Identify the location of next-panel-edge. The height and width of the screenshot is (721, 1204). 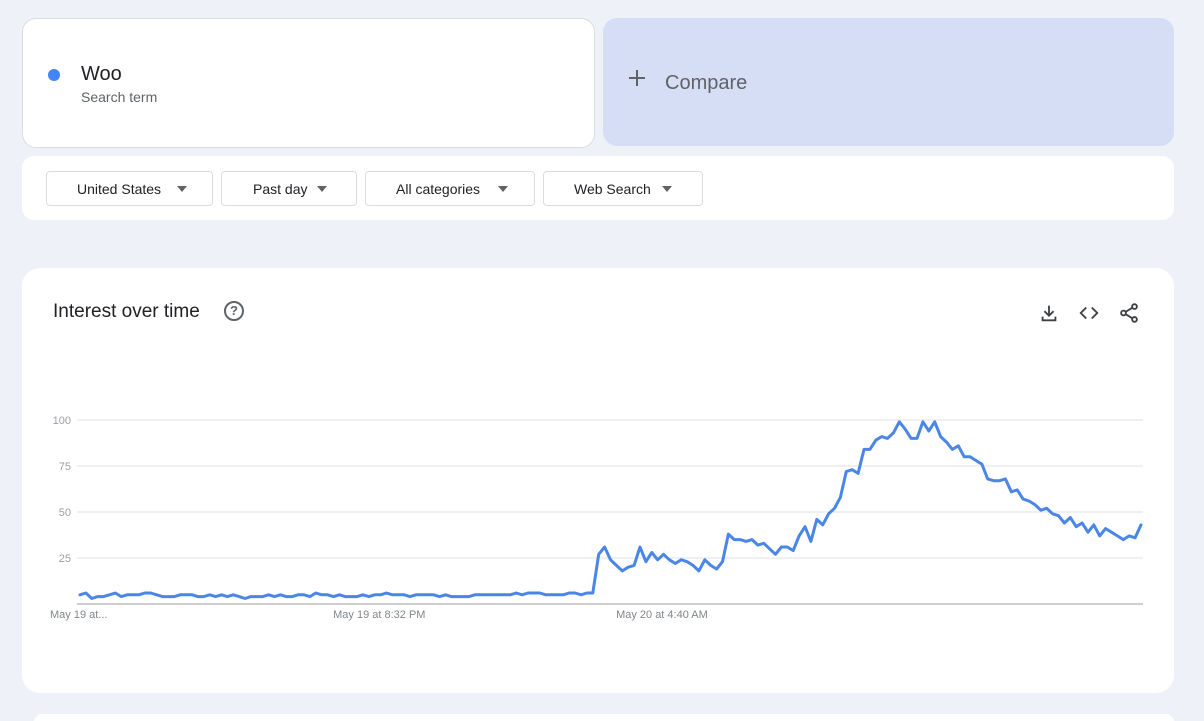
(604, 717).